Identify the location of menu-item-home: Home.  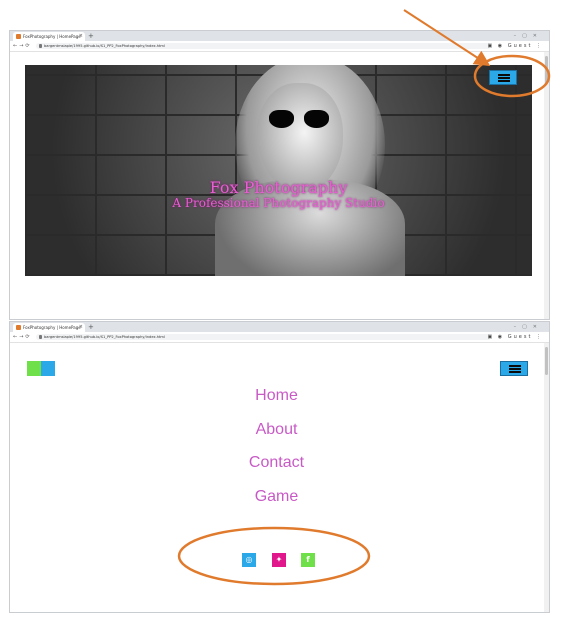
(276, 396).